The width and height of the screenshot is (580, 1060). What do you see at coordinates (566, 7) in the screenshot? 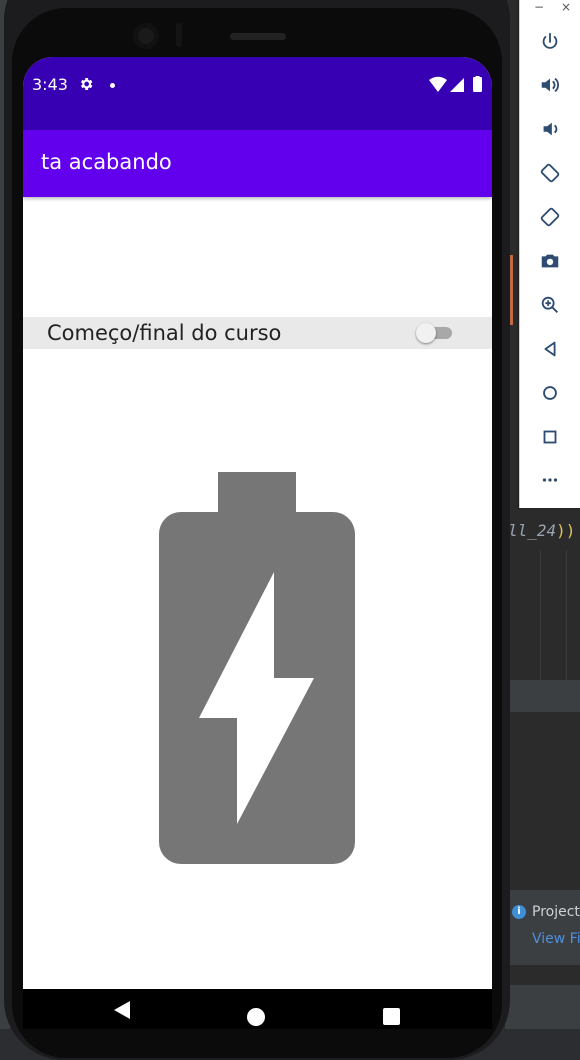
I see `close-button: ×` at bounding box center [566, 7].